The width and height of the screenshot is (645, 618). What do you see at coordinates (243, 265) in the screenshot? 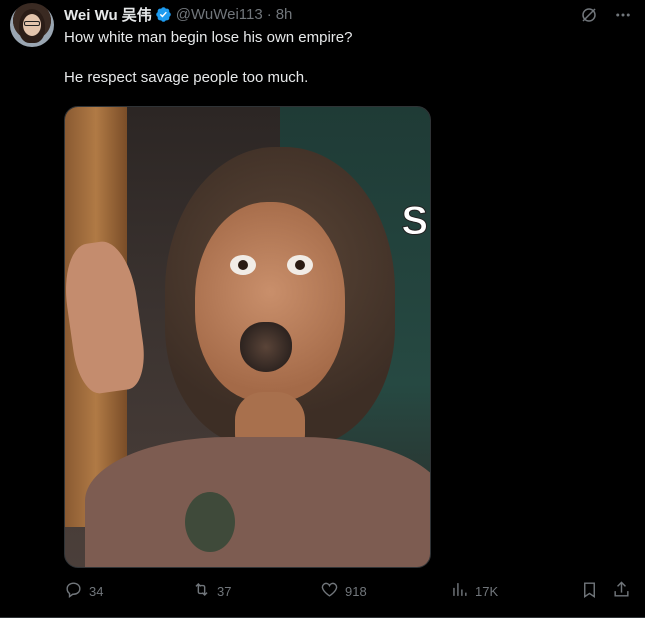
I see `media-left-eye` at bounding box center [243, 265].